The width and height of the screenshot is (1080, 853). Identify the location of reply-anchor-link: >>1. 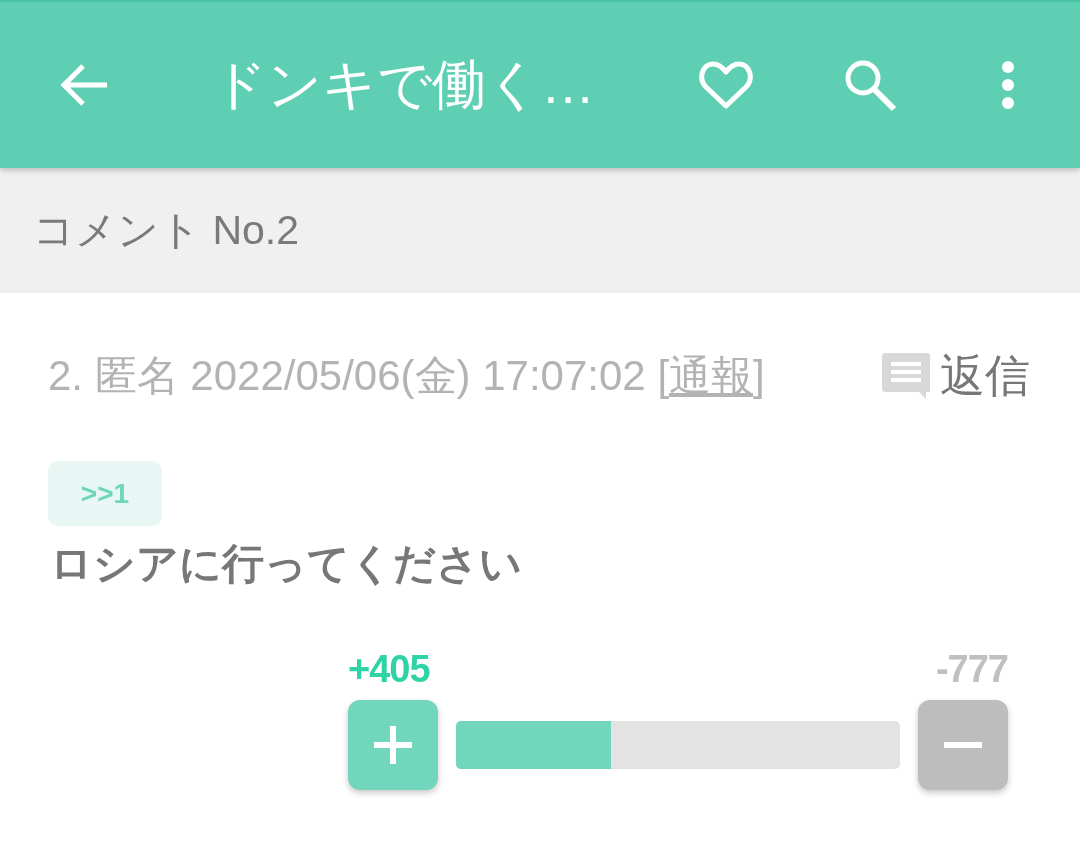
(105, 493).